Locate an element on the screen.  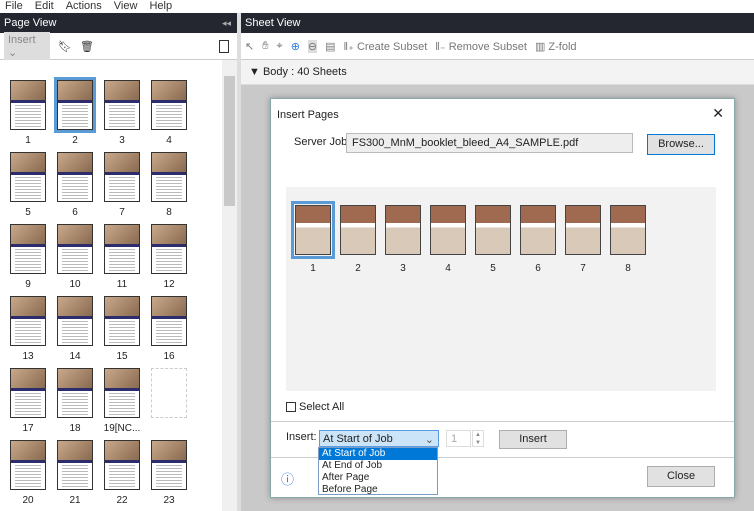
trash-icon: 🗑︎ is located at coordinates (87, 46).